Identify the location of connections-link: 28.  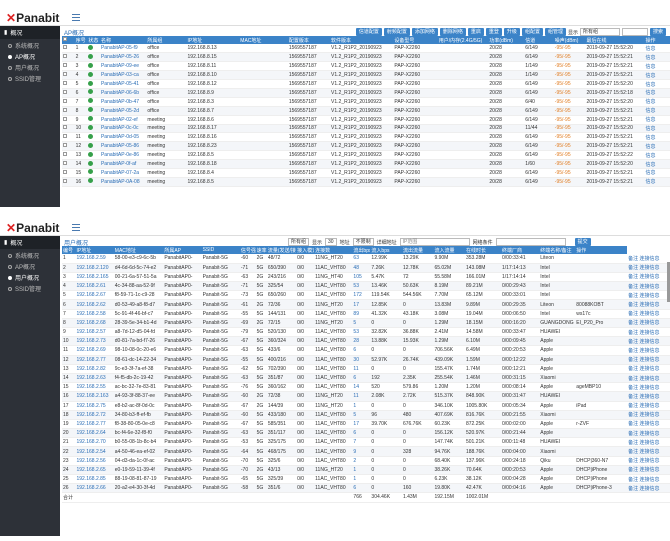
(361, 341).